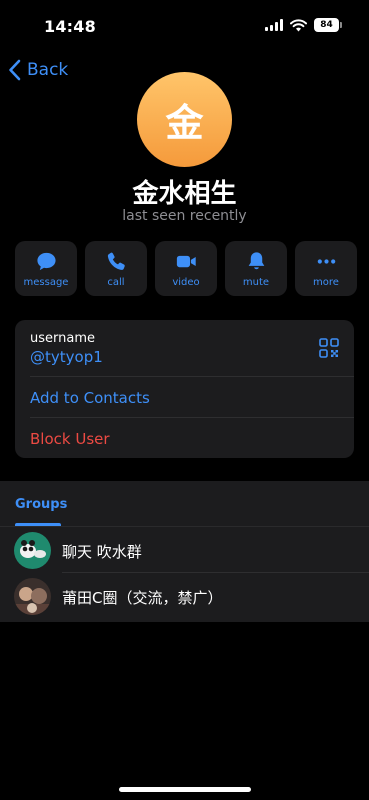 The height and width of the screenshot is (800, 369). I want to click on video-button: video, so click(186, 268).